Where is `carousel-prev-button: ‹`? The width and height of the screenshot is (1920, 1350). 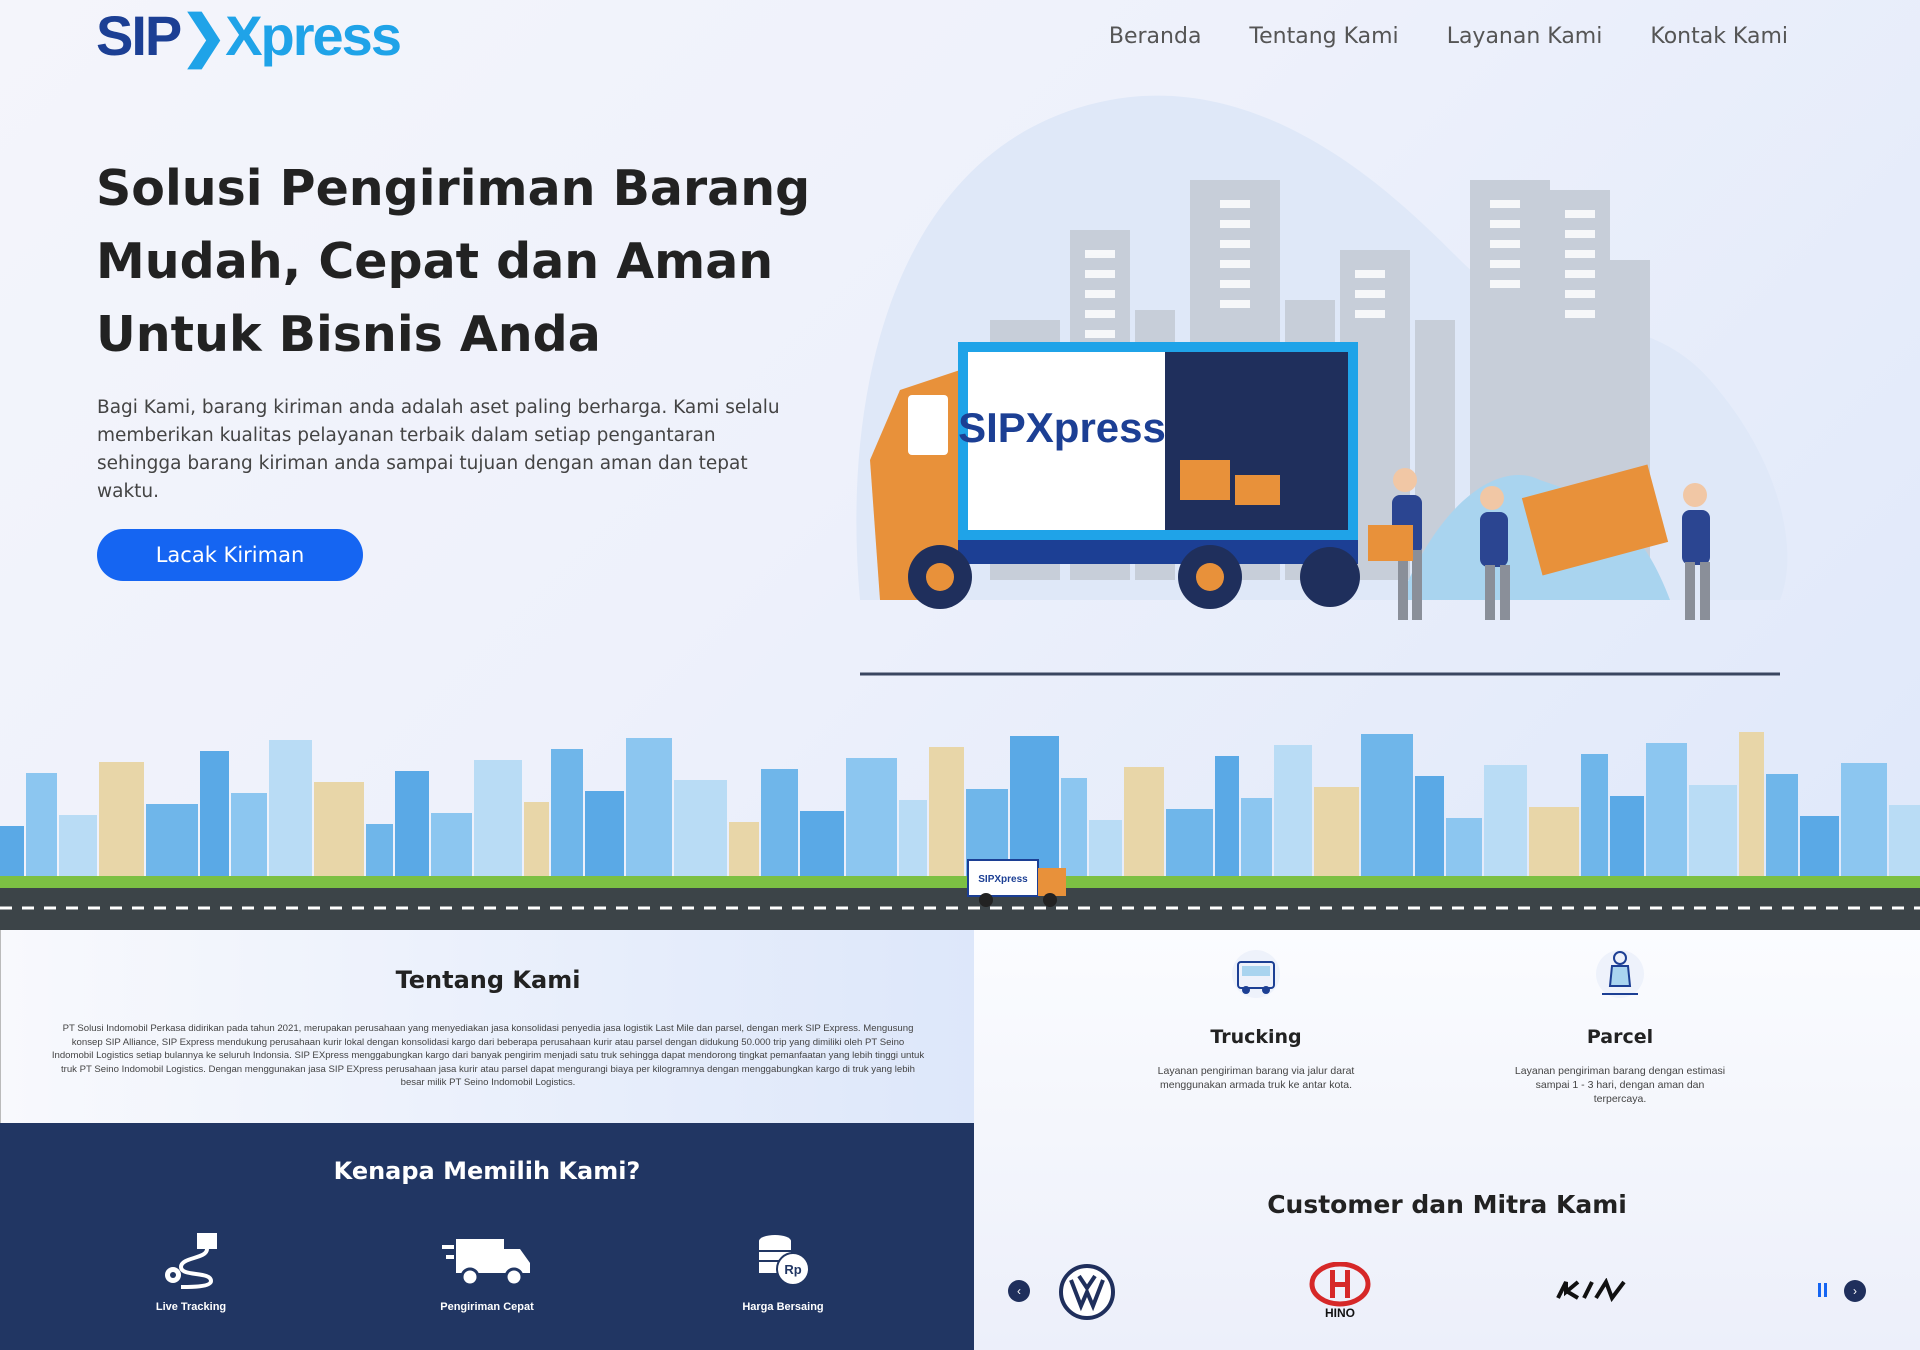
carousel-prev-button: ‹ is located at coordinates (1019, 1291).